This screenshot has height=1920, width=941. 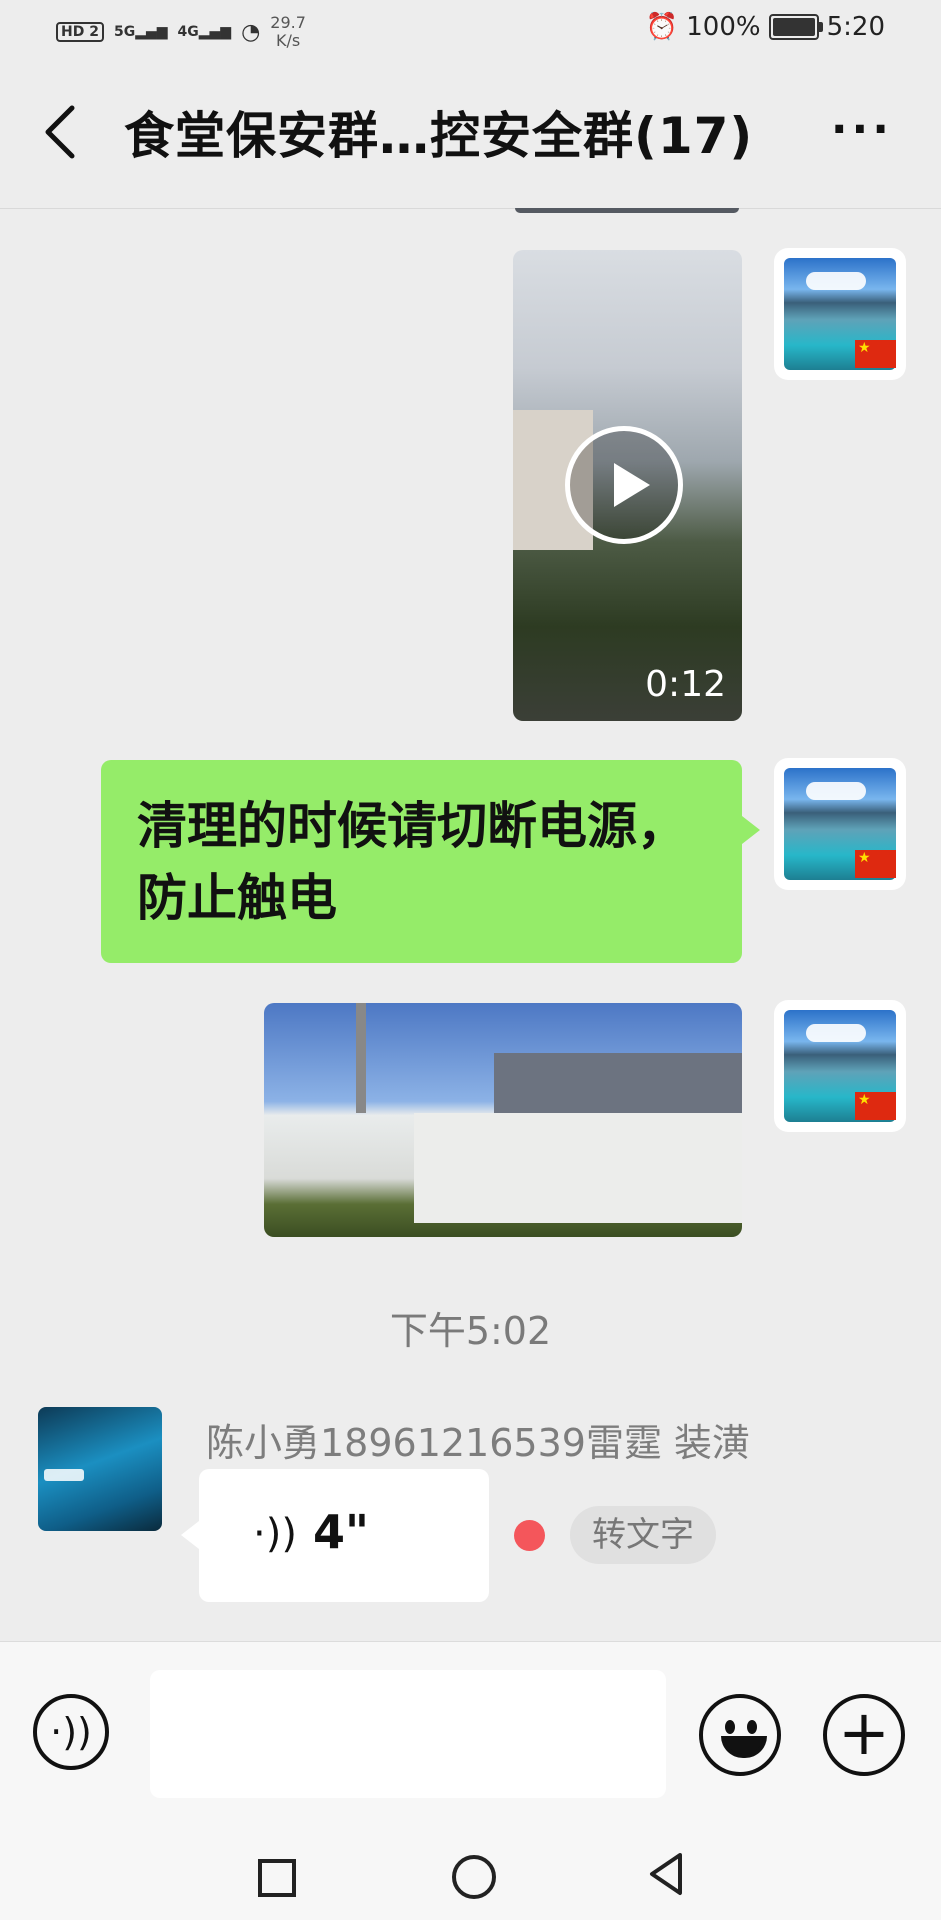 I want to click on hd-badge: HD 2, so click(x=80, y=32).